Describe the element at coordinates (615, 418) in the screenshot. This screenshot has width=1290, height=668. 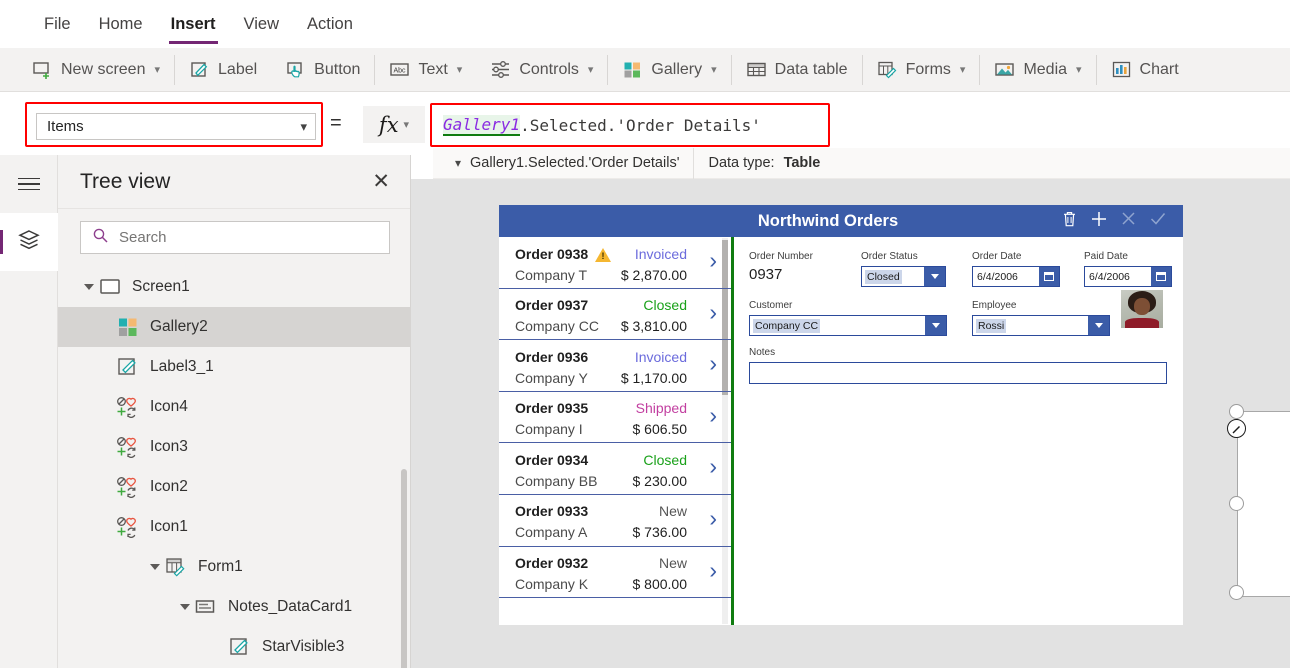
I see `gallery-row: Order 0935 Shipped Company I $ 606.50 ›` at that location.